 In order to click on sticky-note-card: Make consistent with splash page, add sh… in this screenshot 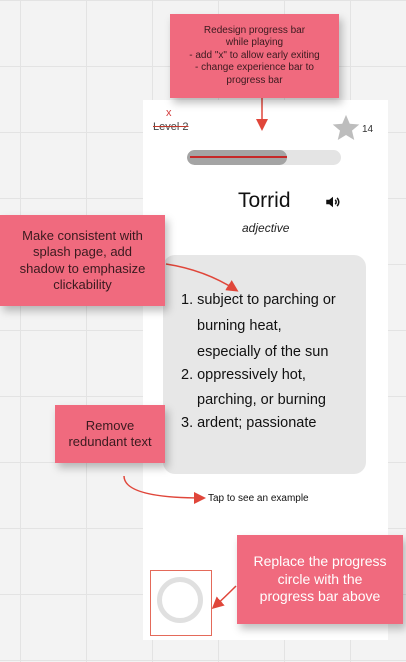, I will do `click(82, 260)`.